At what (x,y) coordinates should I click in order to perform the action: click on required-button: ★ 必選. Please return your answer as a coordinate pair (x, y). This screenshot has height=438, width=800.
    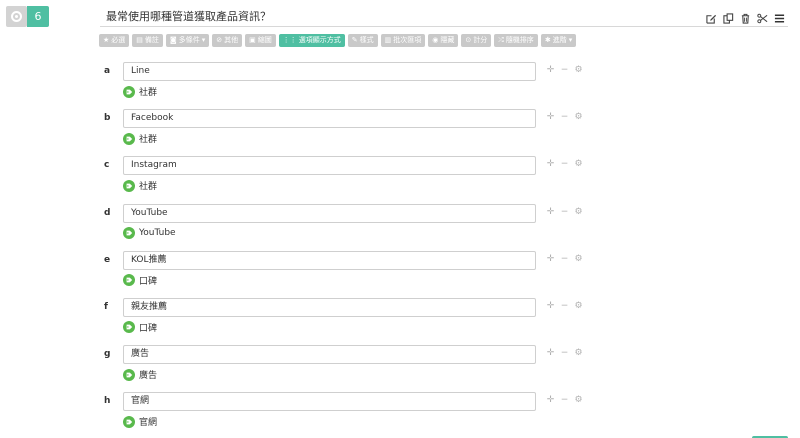
    Looking at the image, I should click on (114, 40).